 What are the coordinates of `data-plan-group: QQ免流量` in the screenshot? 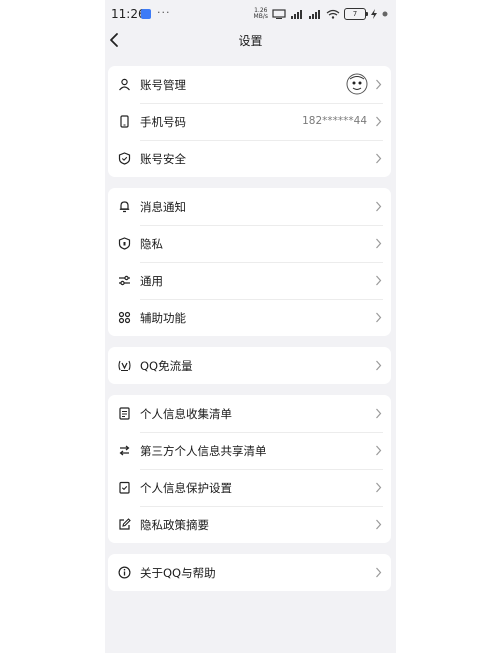 It's located at (249, 365).